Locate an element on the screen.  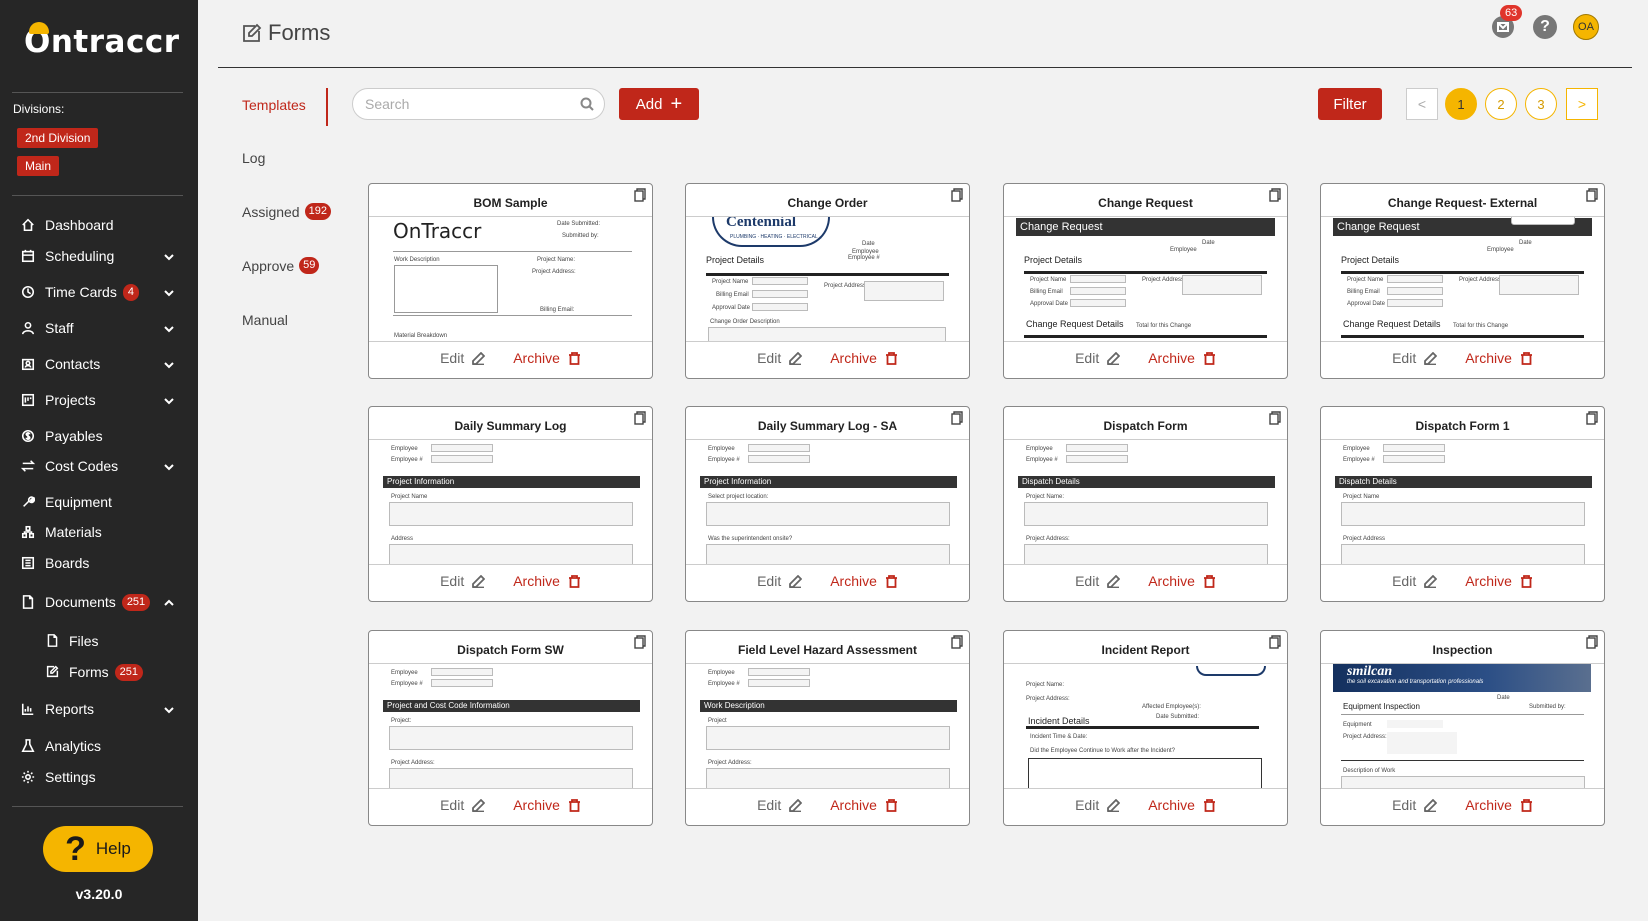
approve-badge: 59 is located at coordinates (309, 265).